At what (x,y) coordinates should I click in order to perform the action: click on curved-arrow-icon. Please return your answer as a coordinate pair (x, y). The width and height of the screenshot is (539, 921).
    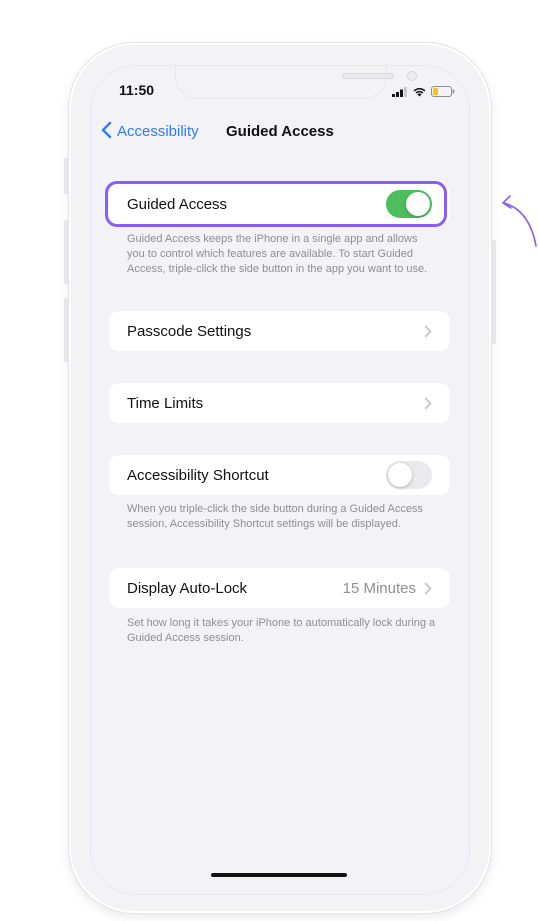
    Looking at the image, I should click on (517, 222).